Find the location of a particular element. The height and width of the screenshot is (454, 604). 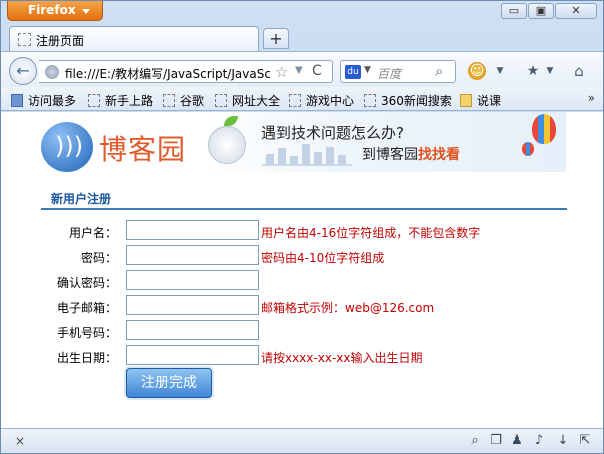

engine-dropdown-icon: ▼ is located at coordinates (367, 70).